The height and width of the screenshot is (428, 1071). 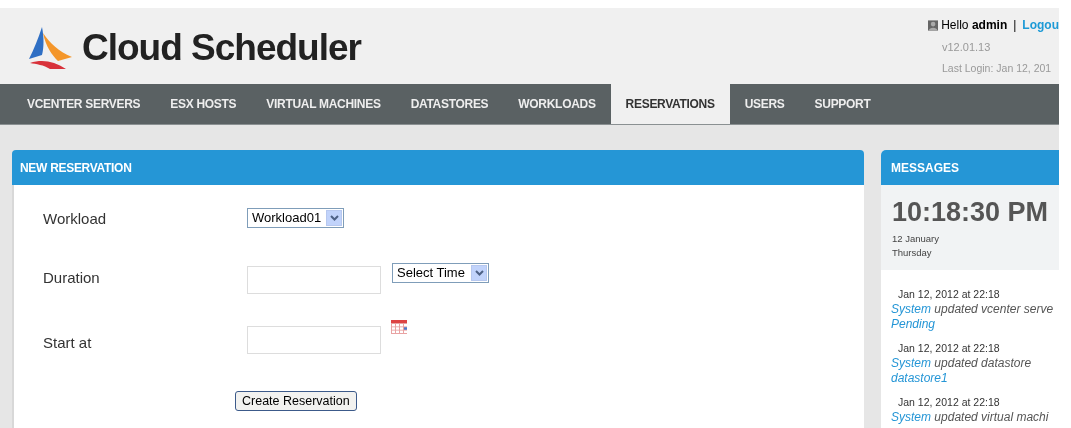 I want to click on message-text: updated virtual machi, so click(x=991, y=417).